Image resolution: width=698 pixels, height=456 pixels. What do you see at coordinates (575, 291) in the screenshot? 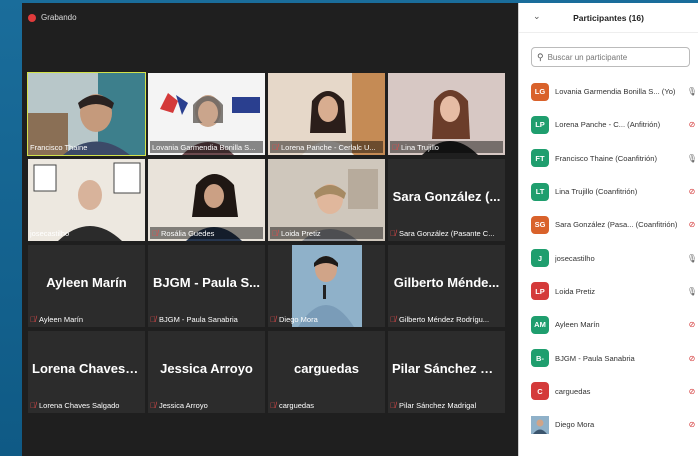
I see `participant-name: Loida Pretiz` at bounding box center [575, 291].